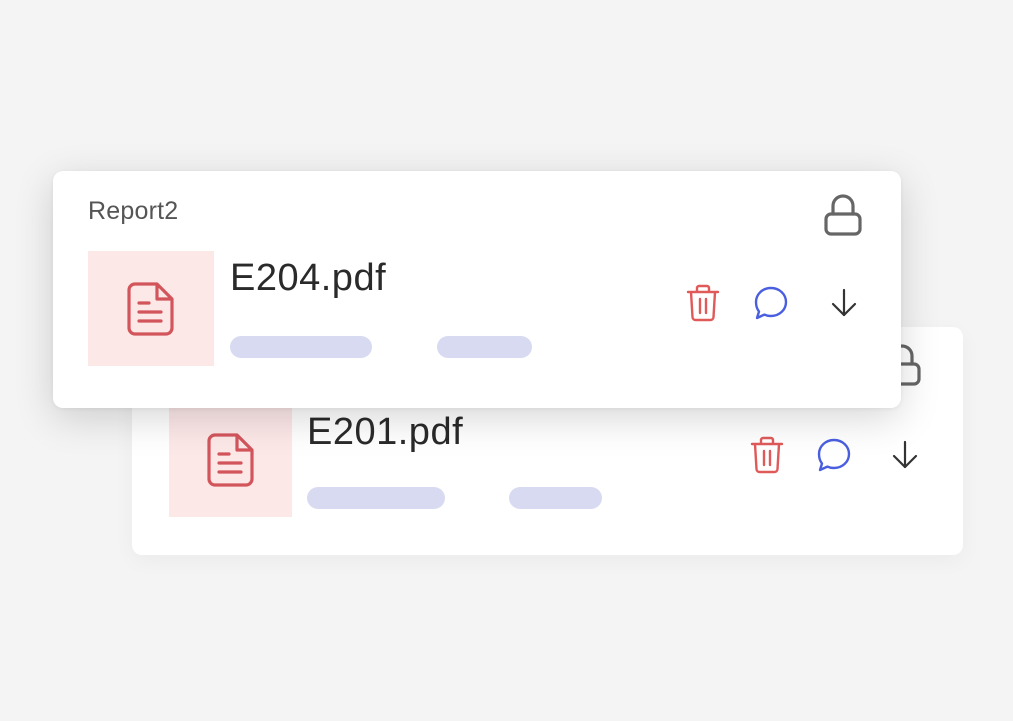 This screenshot has width=1013, height=721. What do you see at coordinates (385, 432) in the screenshot?
I see `file-name: E201.pdf` at bounding box center [385, 432].